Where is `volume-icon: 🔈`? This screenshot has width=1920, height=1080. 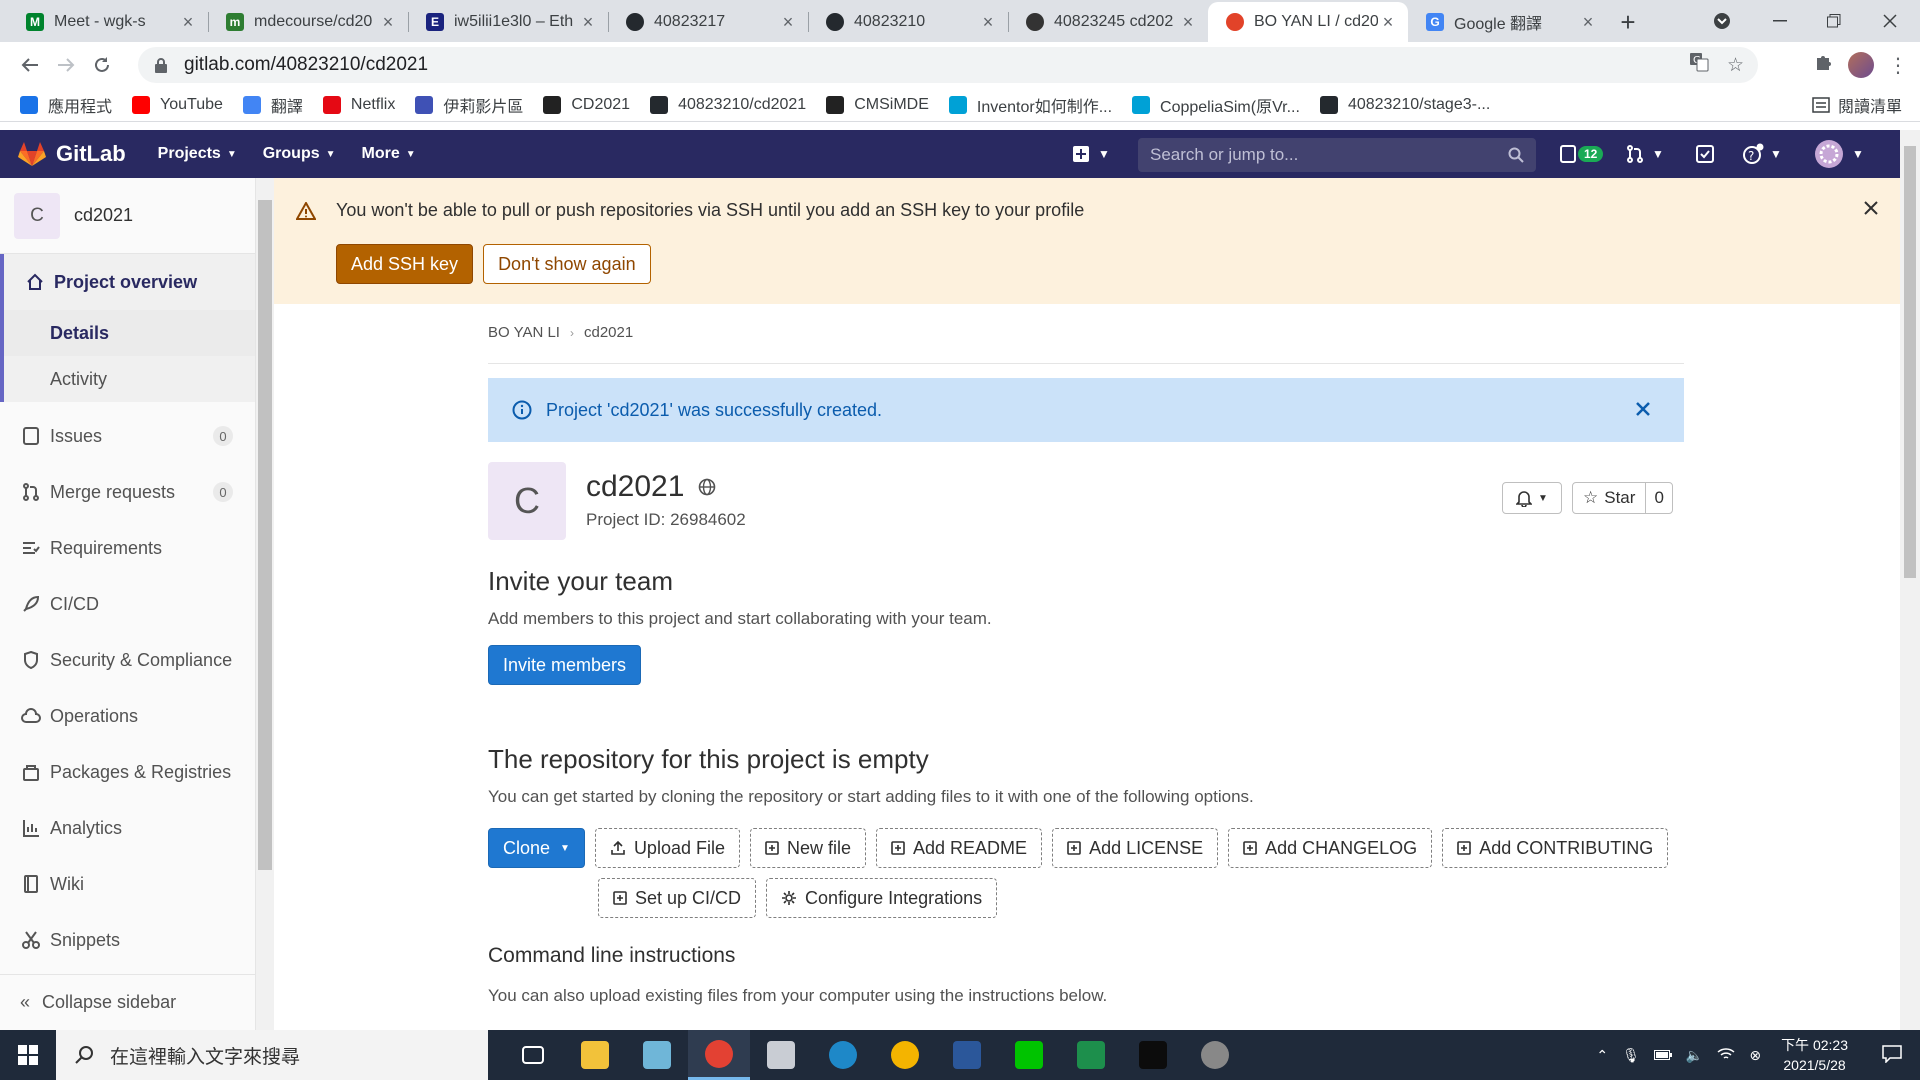
volume-icon: 🔈 is located at coordinates (1694, 1055).